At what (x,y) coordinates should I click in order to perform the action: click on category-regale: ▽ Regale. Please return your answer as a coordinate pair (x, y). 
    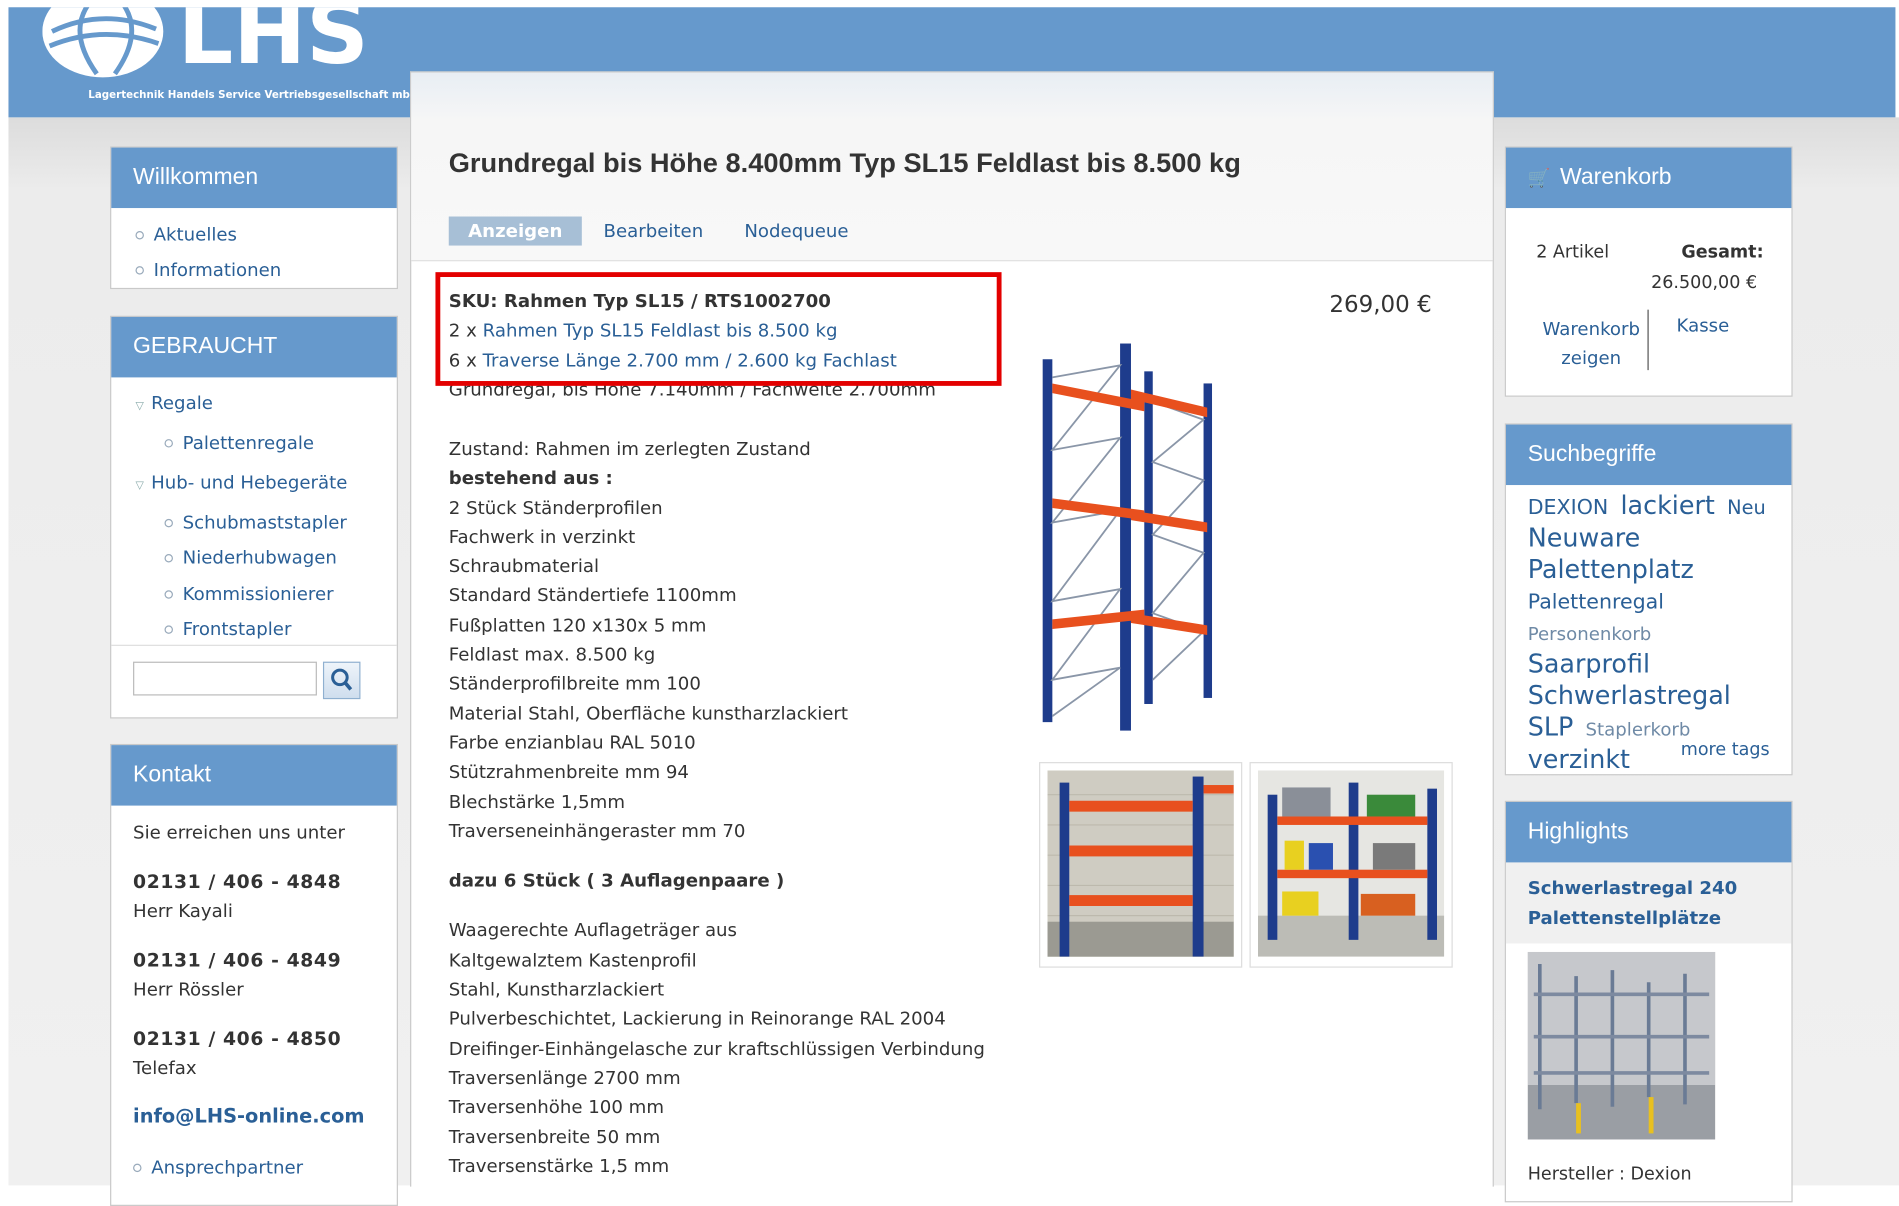
    Looking at the image, I should click on (265, 405).